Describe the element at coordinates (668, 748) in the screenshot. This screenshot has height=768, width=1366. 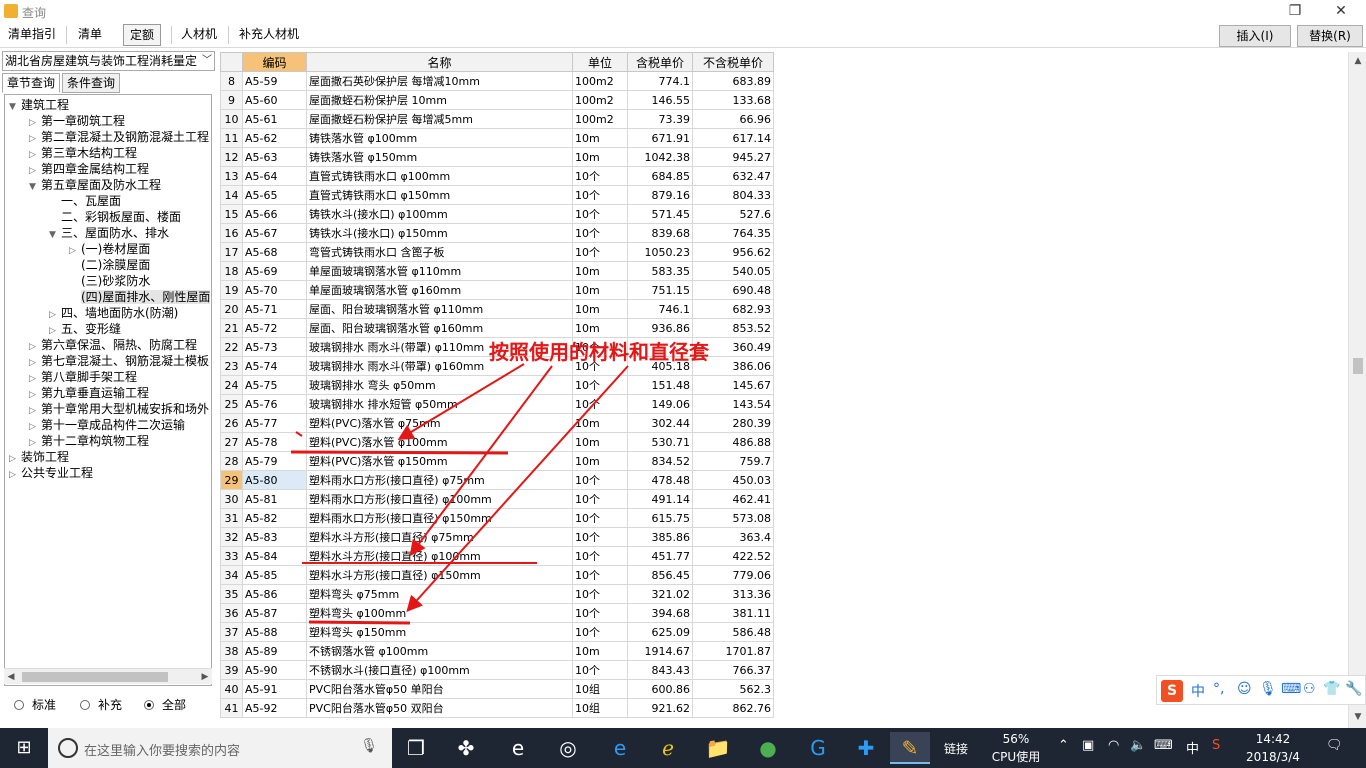
I see `ie-yellow-icon: ℯ` at that location.